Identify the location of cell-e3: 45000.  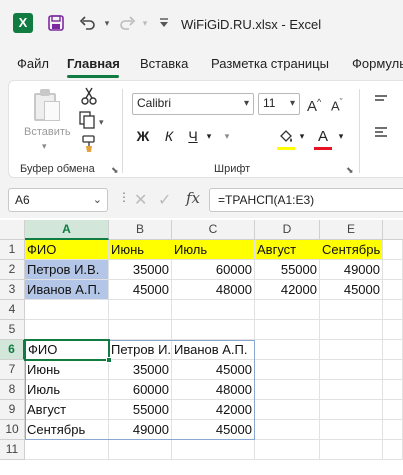
(351, 290).